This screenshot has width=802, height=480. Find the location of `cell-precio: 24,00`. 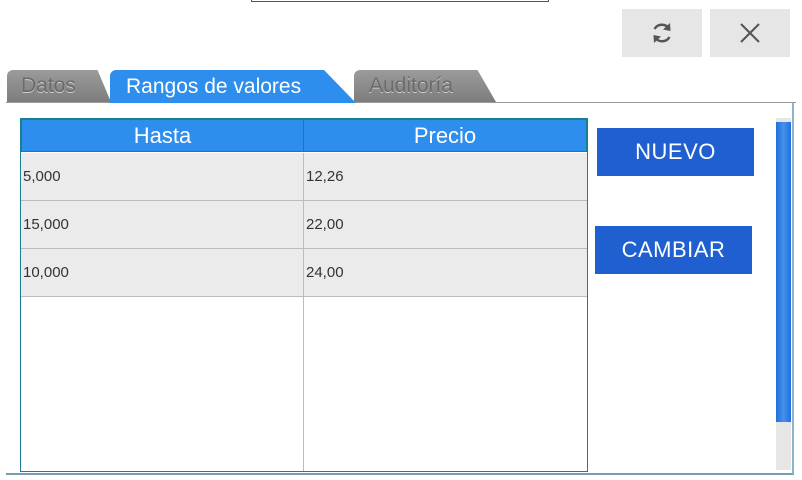

cell-precio: 24,00 is located at coordinates (445, 272).